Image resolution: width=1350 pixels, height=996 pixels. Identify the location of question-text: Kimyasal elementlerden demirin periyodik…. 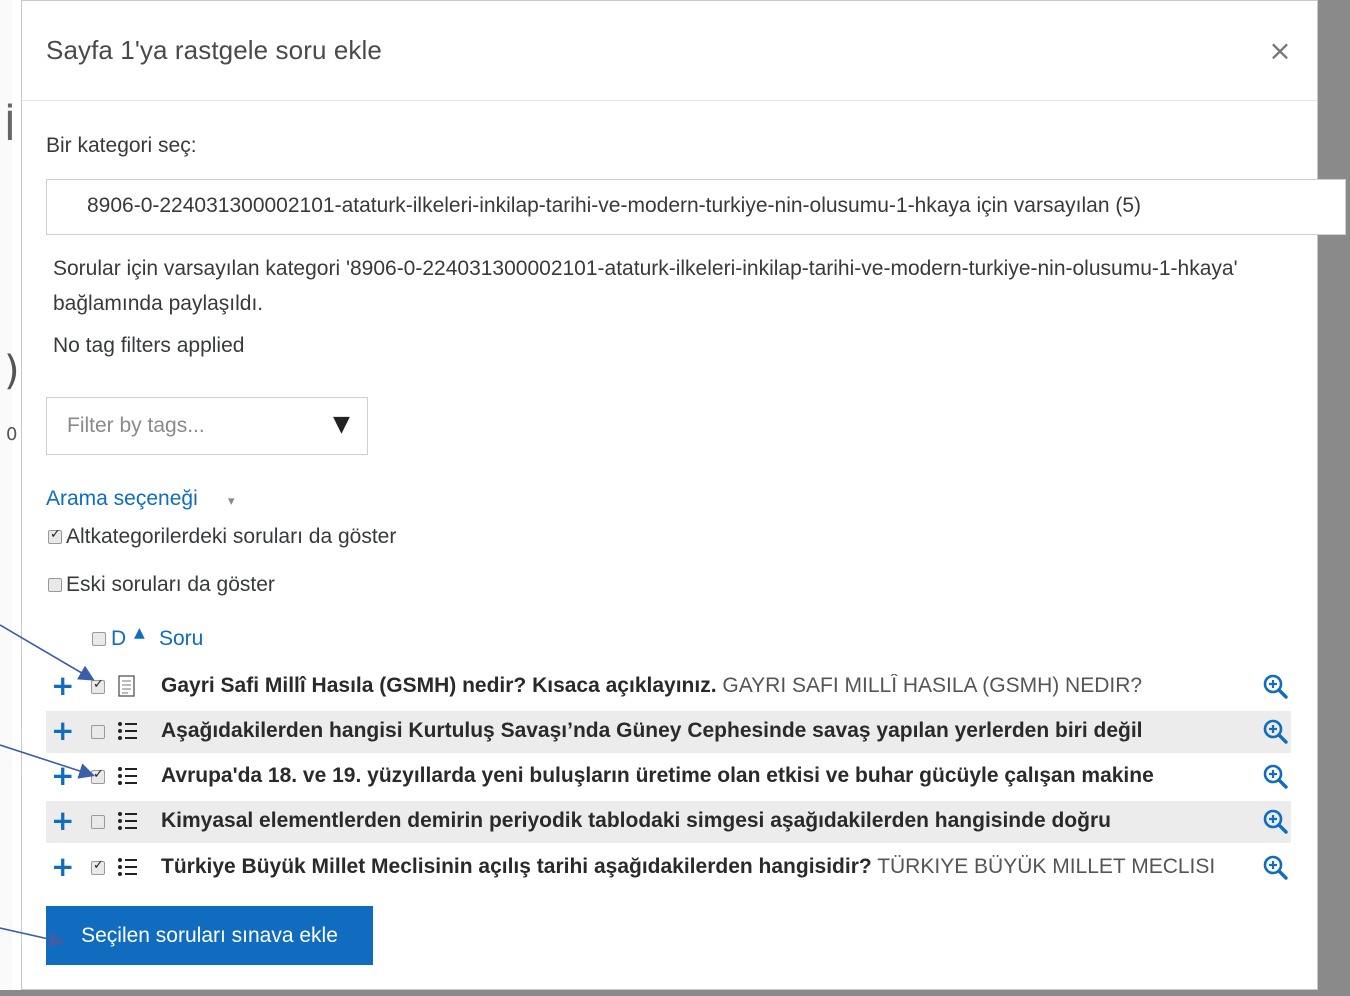
(710, 821).